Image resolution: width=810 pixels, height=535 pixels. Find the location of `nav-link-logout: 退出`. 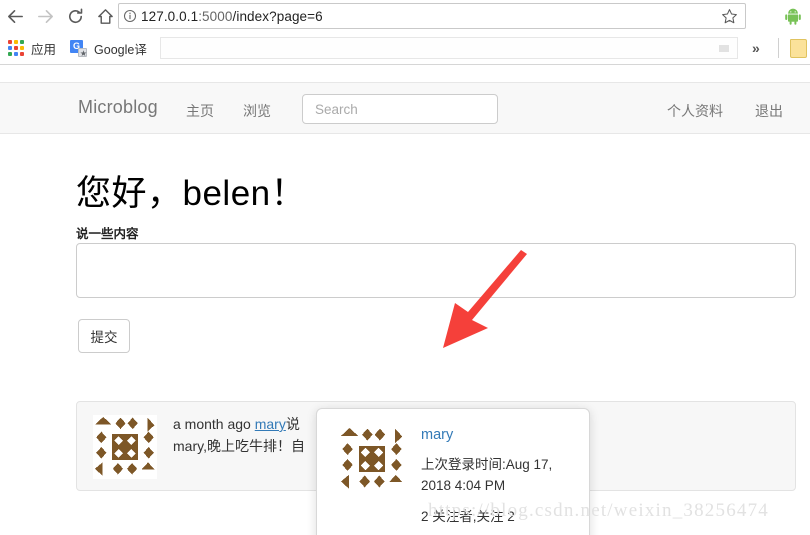

nav-link-logout: 退出 is located at coordinates (769, 111).